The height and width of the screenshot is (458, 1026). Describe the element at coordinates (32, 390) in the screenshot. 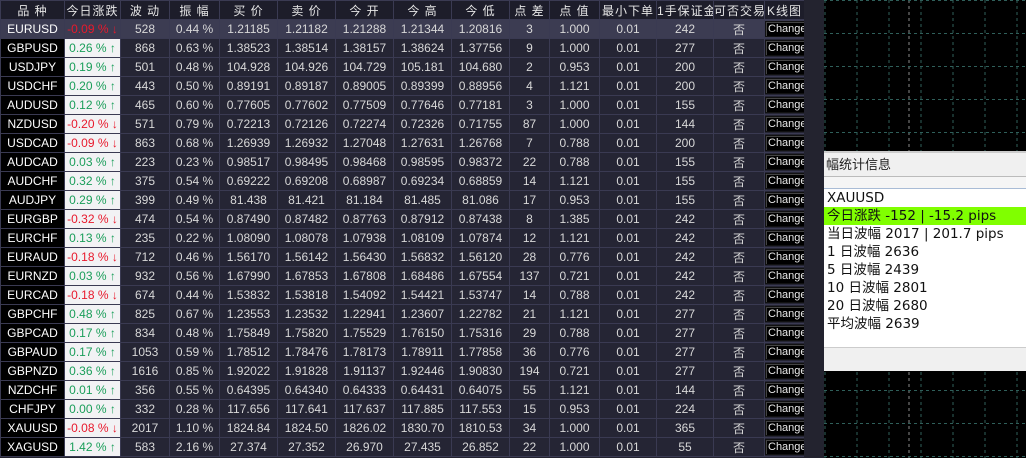

I see `symbol-cell: NZDCHF` at that location.